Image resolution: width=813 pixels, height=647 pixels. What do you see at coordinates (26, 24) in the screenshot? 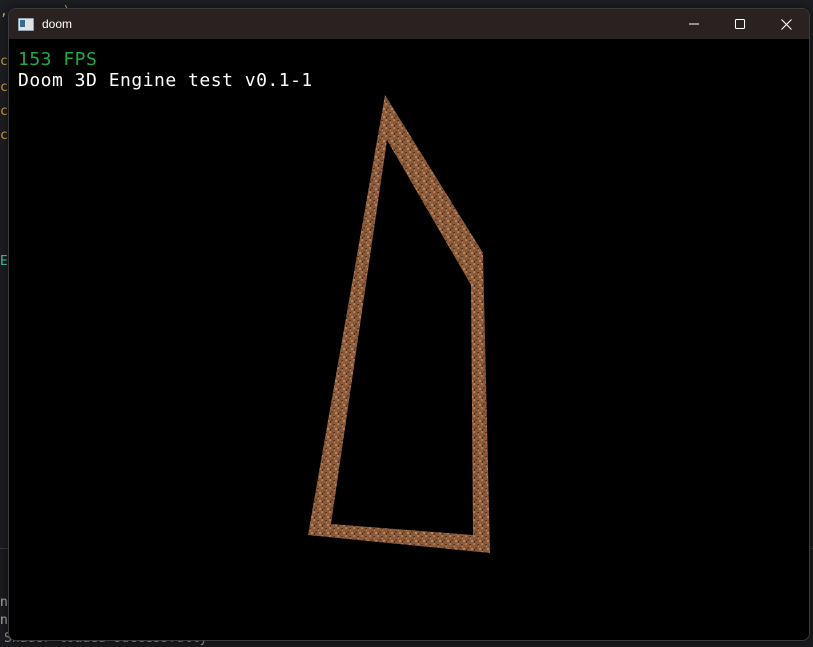
I see `app-window-icon` at bounding box center [26, 24].